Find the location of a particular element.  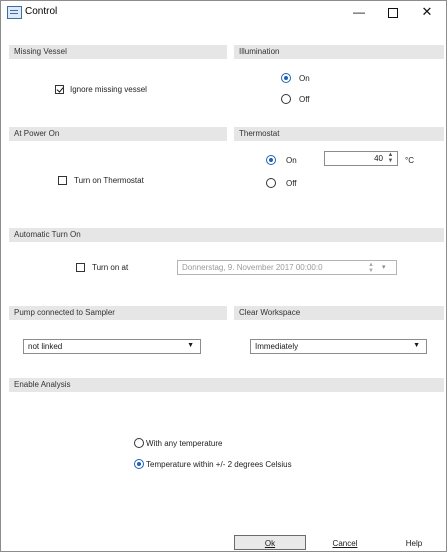

section-missing-vessel: Missing Vessel is located at coordinates (118, 52).